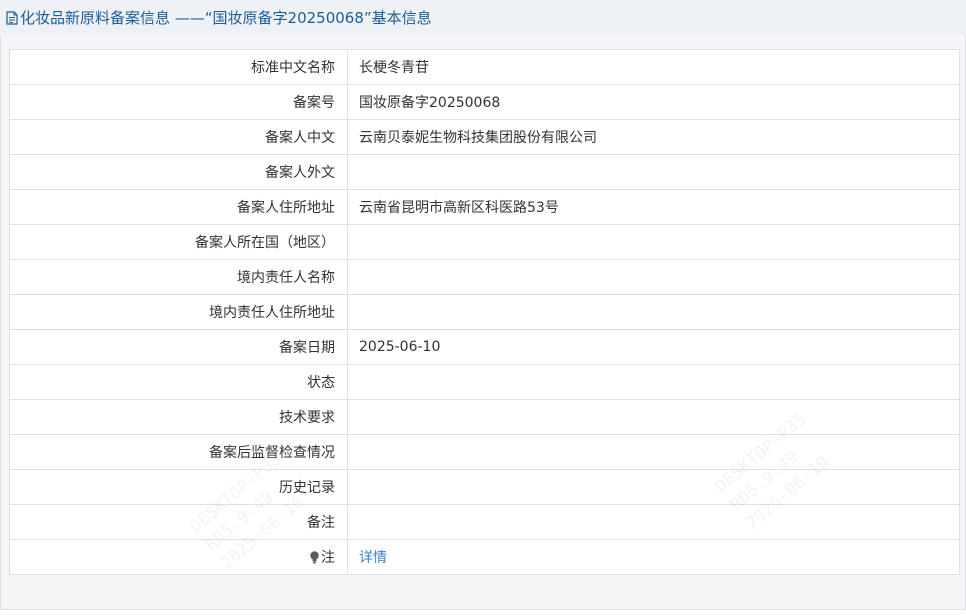  I want to click on table-row: 备注, so click(484, 522).